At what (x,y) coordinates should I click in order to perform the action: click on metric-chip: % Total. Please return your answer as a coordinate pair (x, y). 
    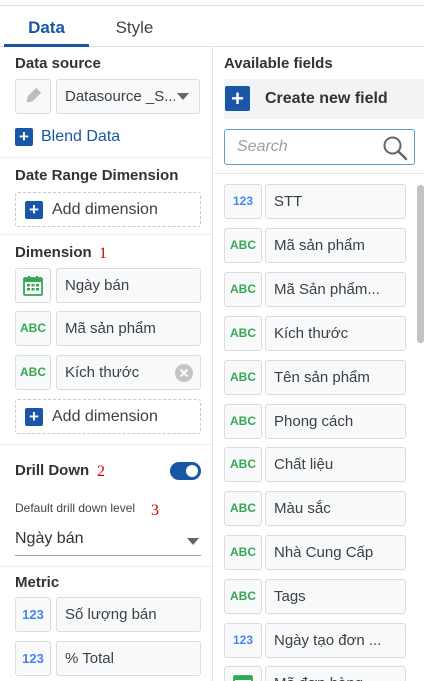
    Looking at the image, I should click on (128, 658).